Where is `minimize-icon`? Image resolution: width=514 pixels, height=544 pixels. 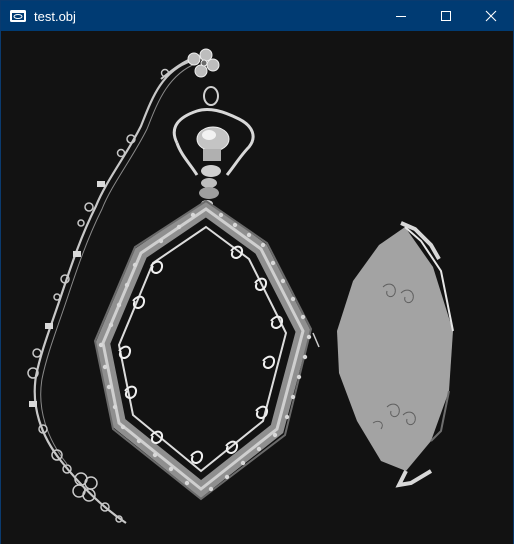
minimize-icon is located at coordinates (400, 16).